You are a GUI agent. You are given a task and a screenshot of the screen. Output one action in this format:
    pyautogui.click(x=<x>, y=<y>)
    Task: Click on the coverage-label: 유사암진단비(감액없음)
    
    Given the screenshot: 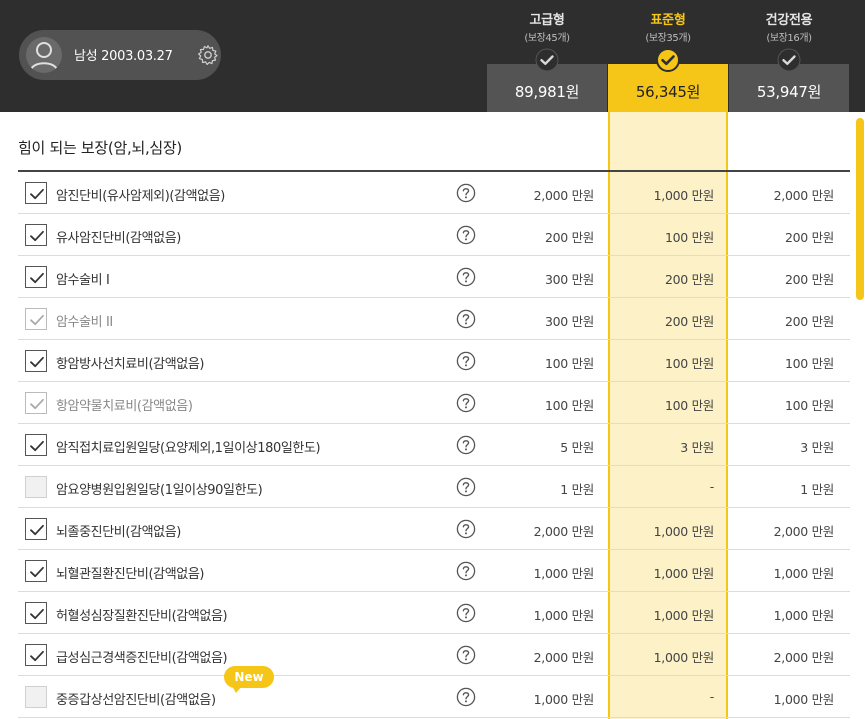 What is the action you would take?
    pyautogui.click(x=118, y=238)
    